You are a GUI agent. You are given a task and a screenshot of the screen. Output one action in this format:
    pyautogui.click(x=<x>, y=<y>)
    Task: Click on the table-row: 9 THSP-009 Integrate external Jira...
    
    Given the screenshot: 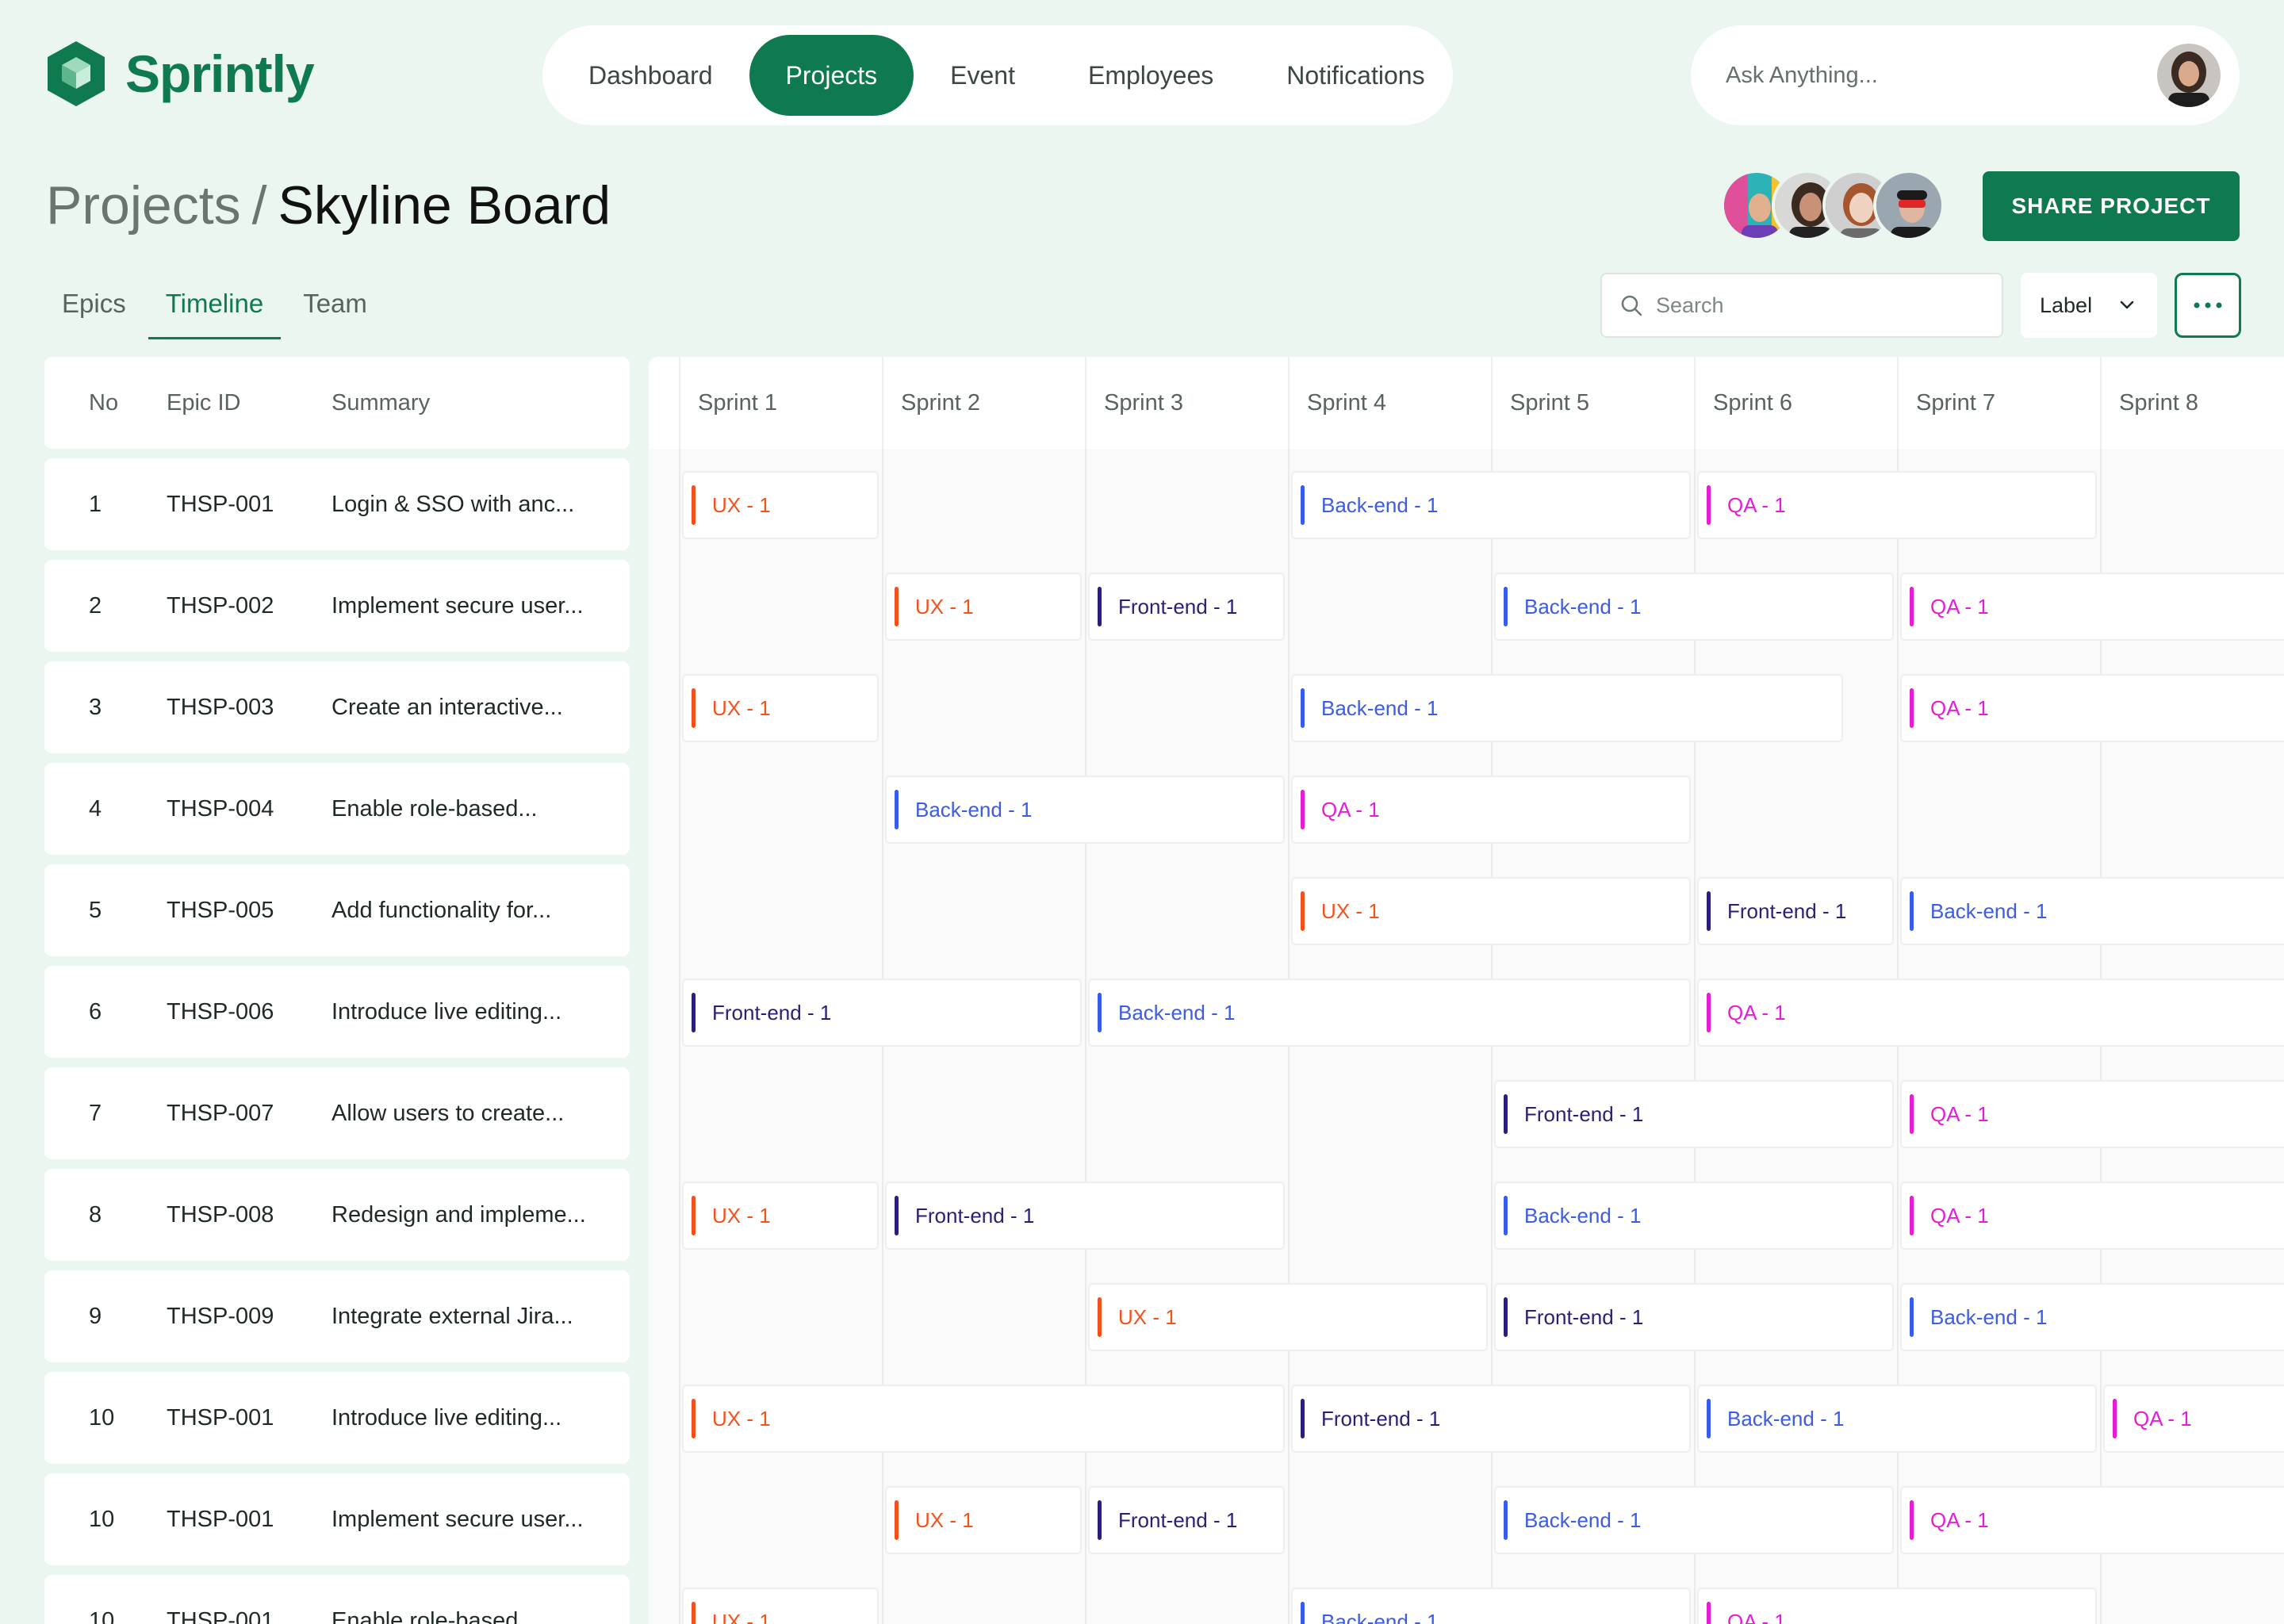 What is the action you would take?
    pyautogui.click(x=337, y=1316)
    